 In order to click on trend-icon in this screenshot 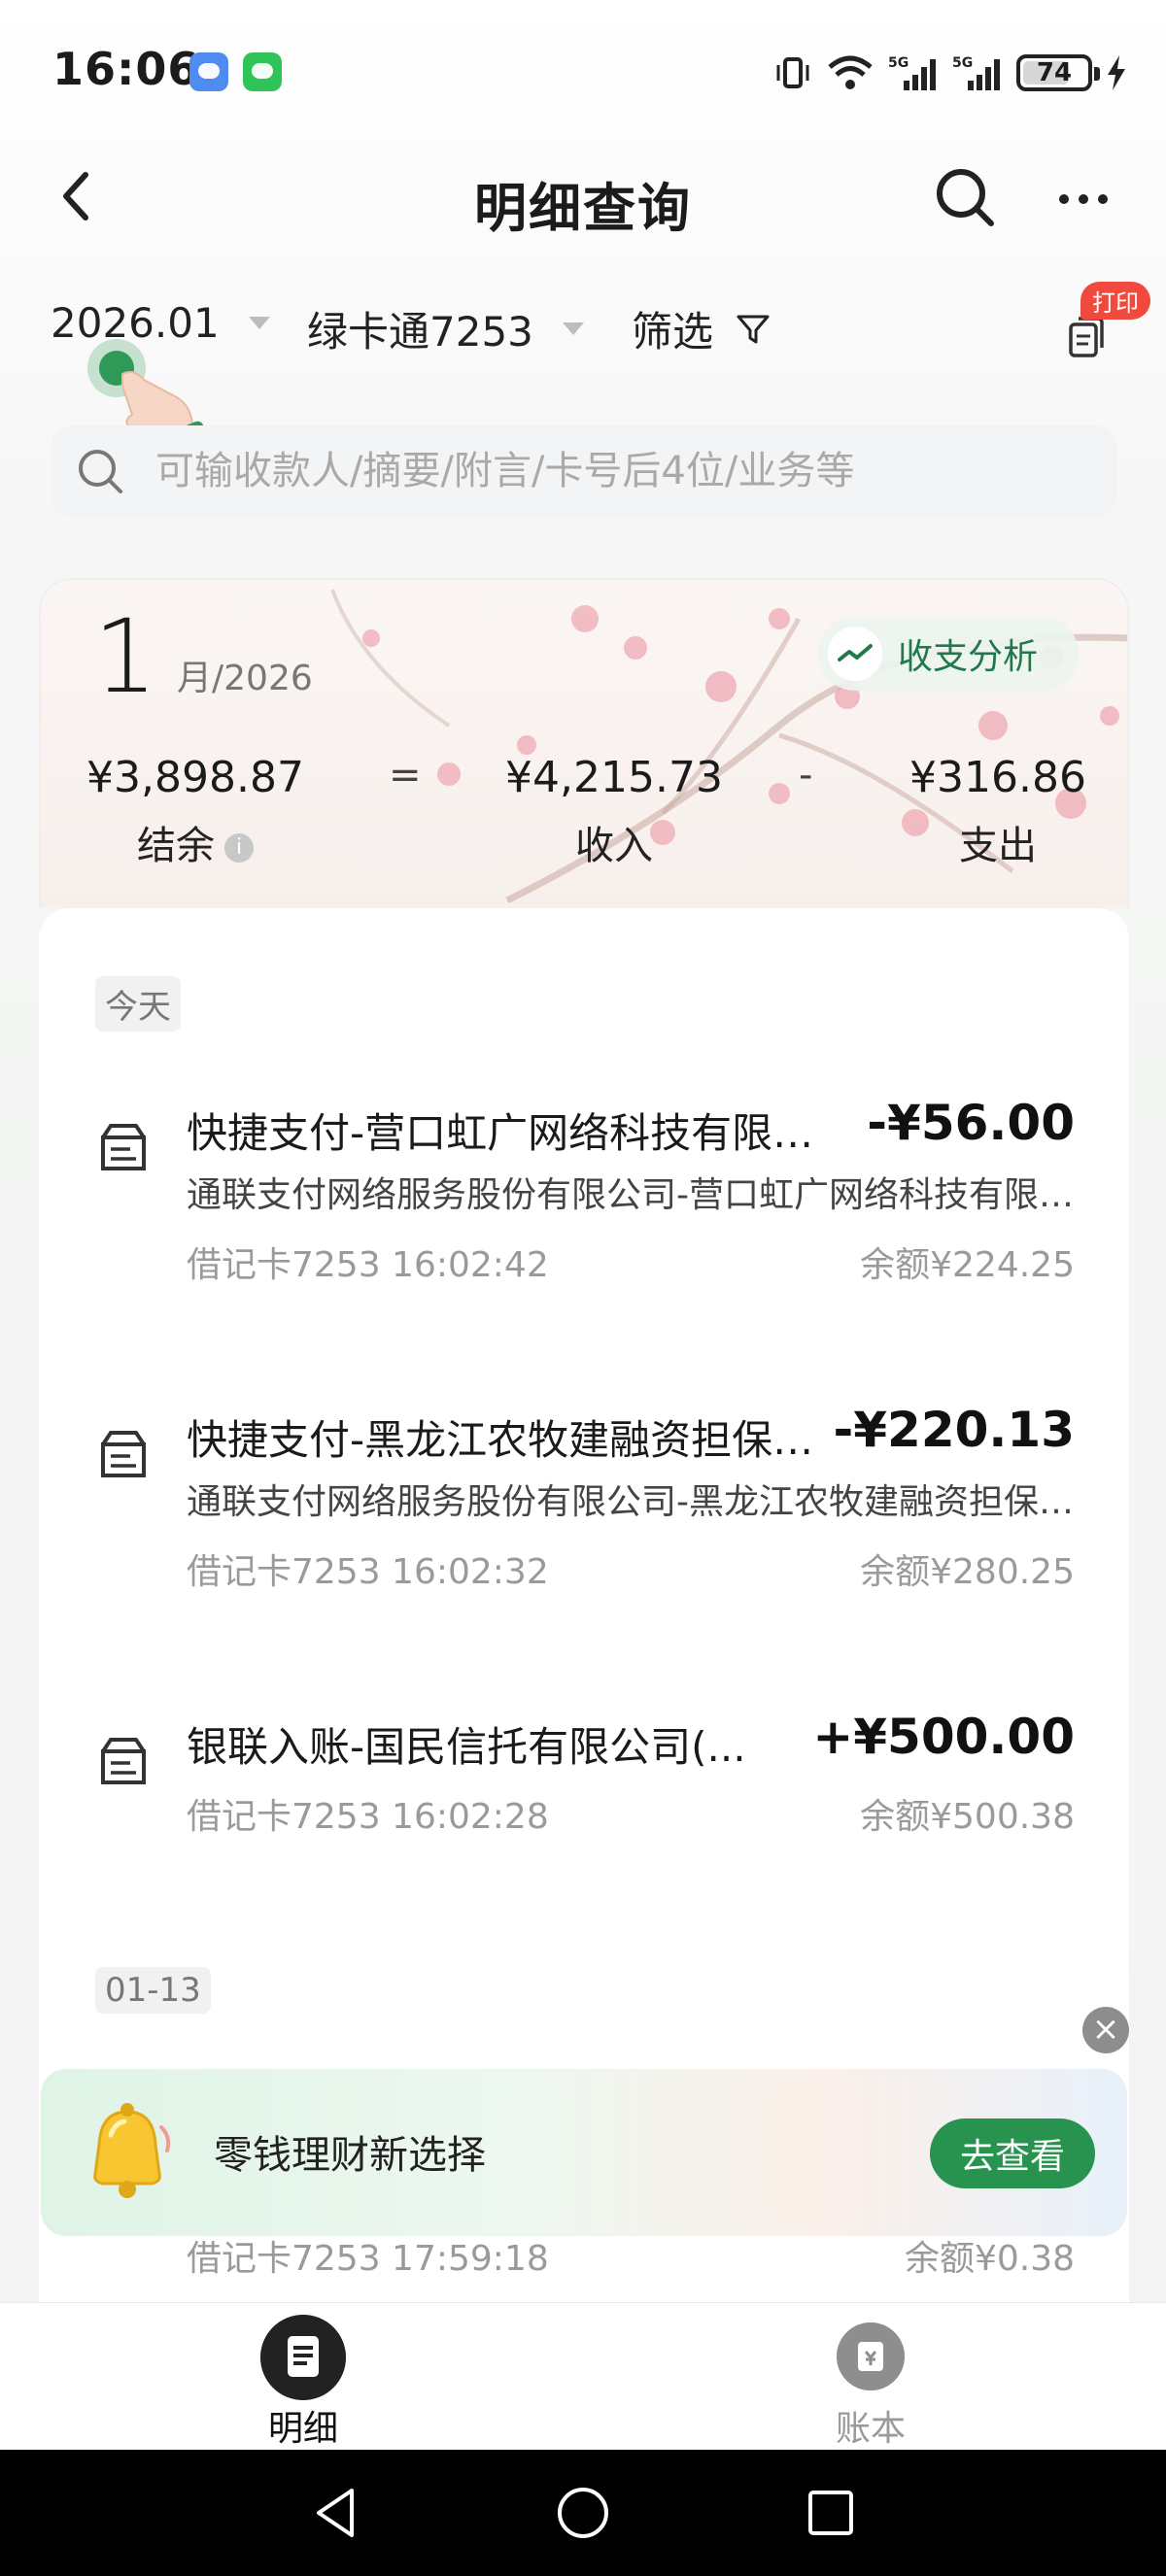, I will do `click(855, 654)`.